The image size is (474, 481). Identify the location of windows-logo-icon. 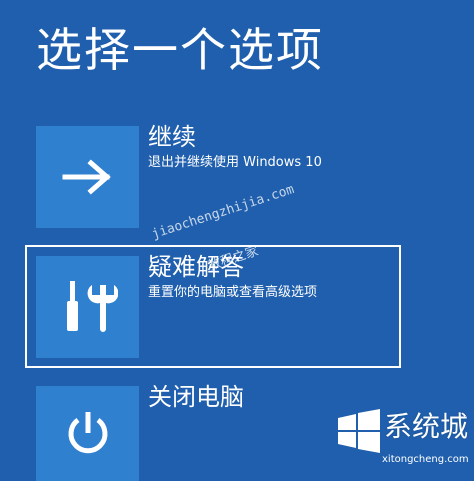
(359, 431).